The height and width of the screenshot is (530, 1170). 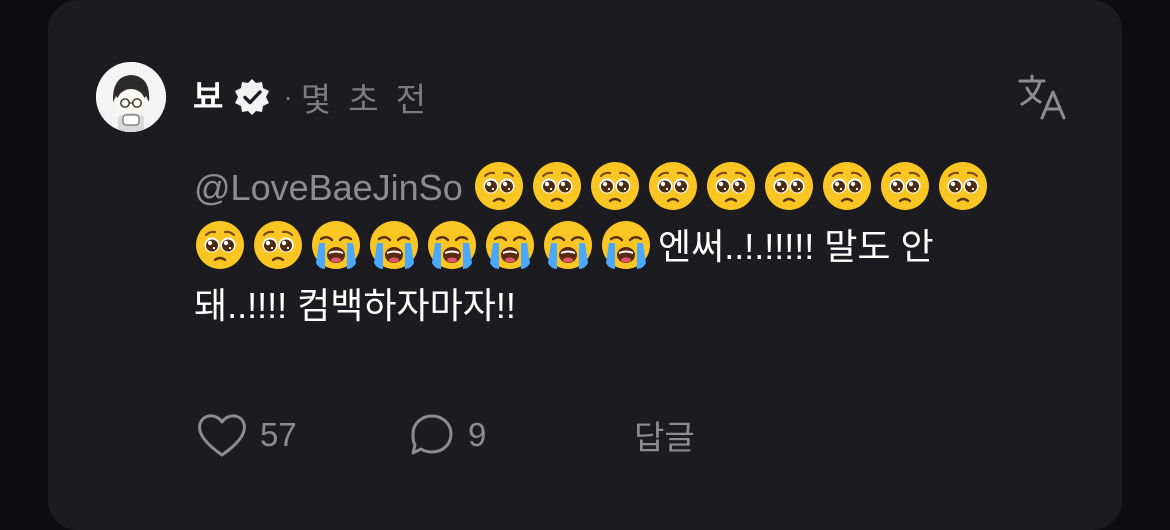 I want to click on heart-icon, so click(x=222, y=435).